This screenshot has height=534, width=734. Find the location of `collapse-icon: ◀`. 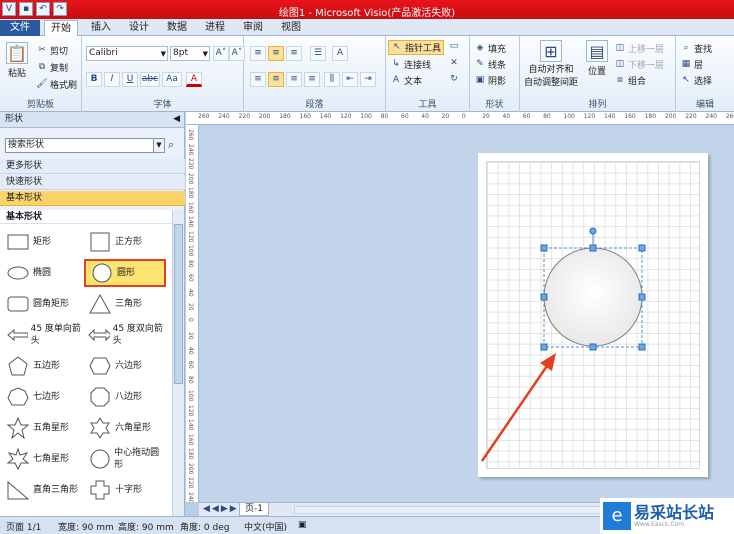

collapse-icon: ◀ is located at coordinates (176, 119).